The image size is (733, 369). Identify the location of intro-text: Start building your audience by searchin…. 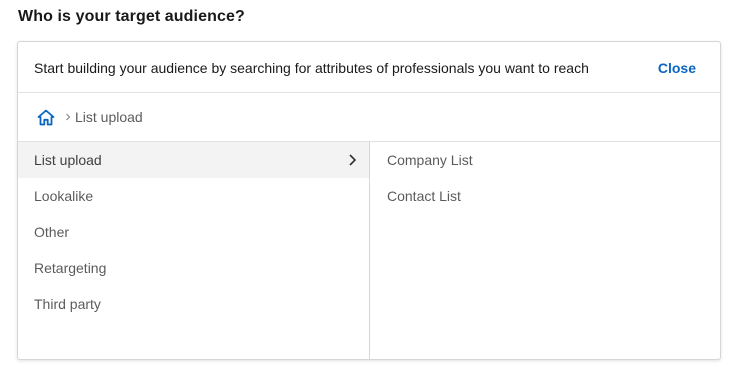
(311, 68).